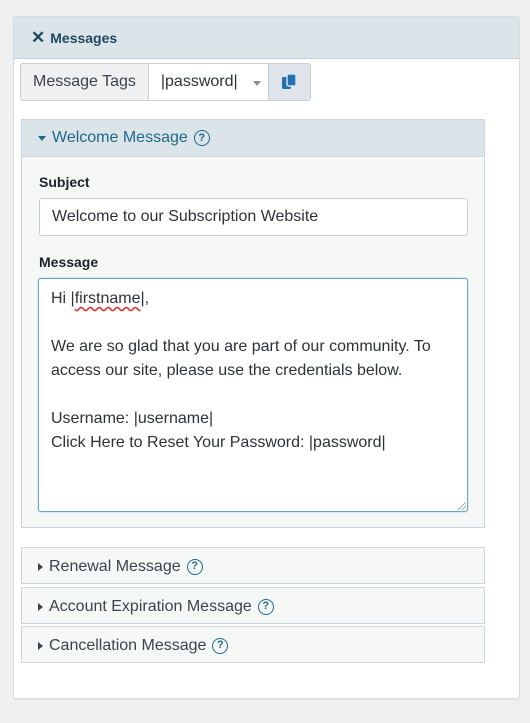 The width and height of the screenshot is (530, 723). What do you see at coordinates (132, 418) in the screenshot?
I see `message-username-line: Username: |username|` at bounding box center [132, 418].